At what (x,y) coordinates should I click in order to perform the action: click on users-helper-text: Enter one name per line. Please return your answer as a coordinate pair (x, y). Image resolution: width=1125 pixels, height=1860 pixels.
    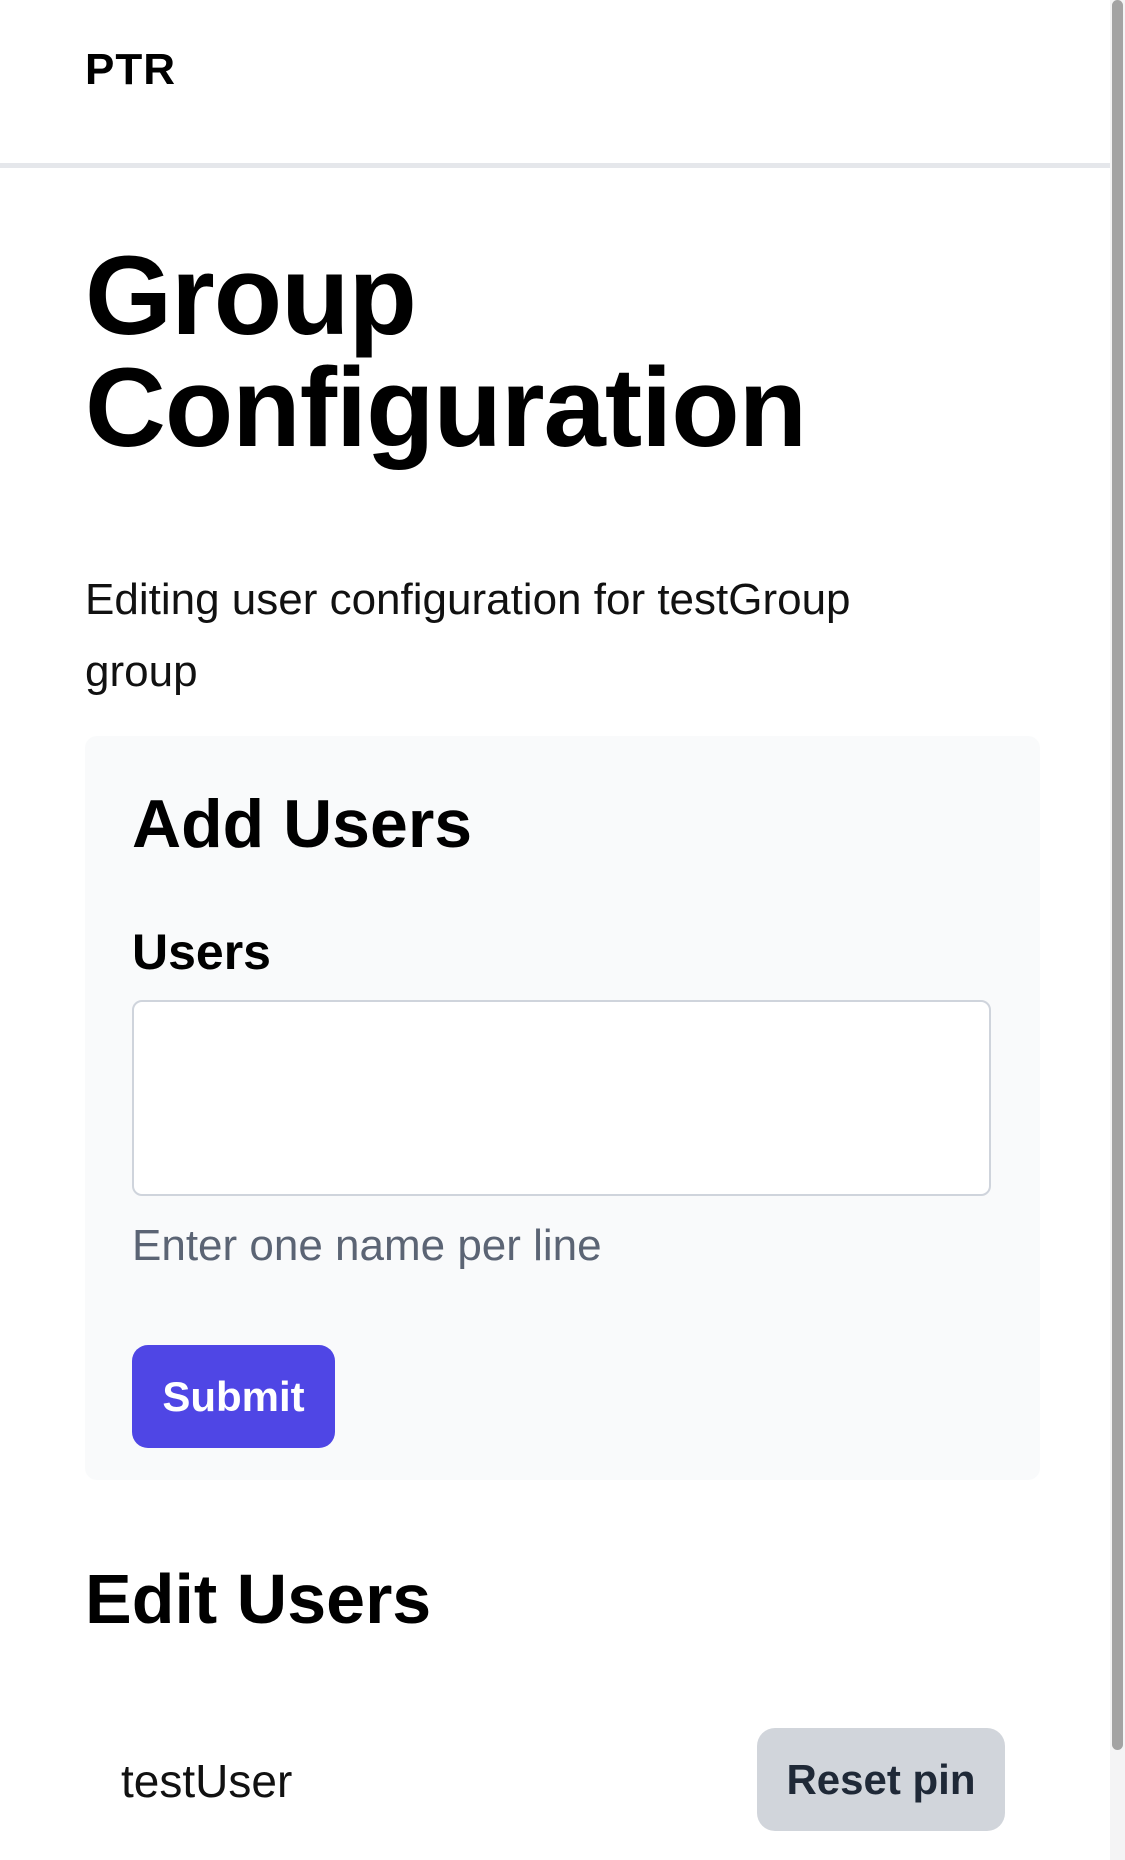
    Looking at the image, I should click on (367, 1245).